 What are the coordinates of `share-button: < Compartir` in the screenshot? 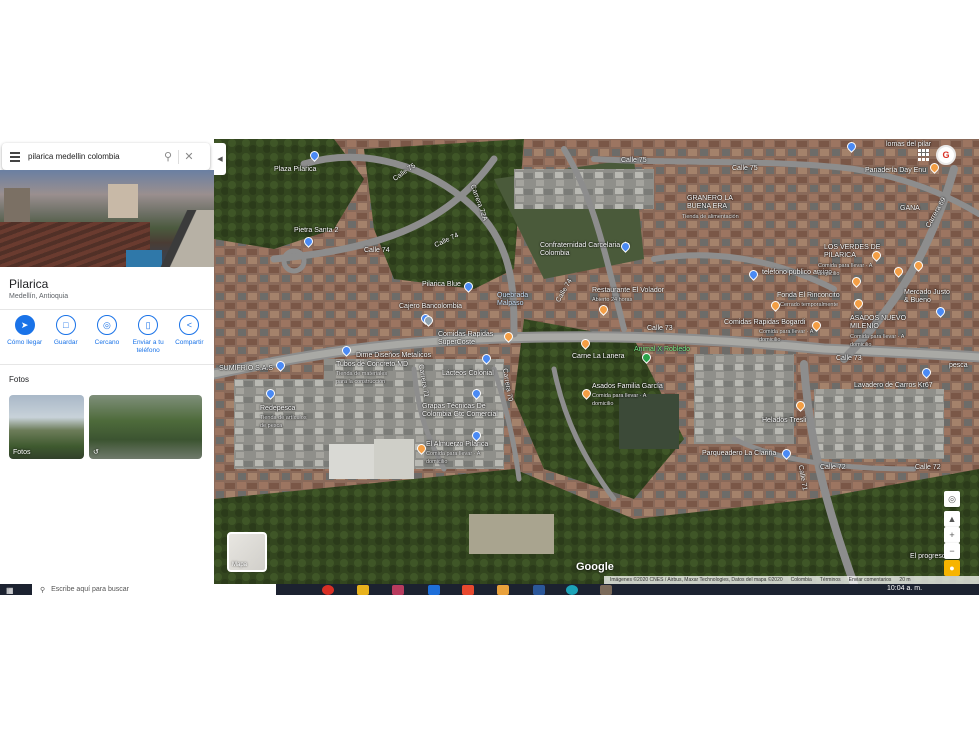 It's located at (189, 340).